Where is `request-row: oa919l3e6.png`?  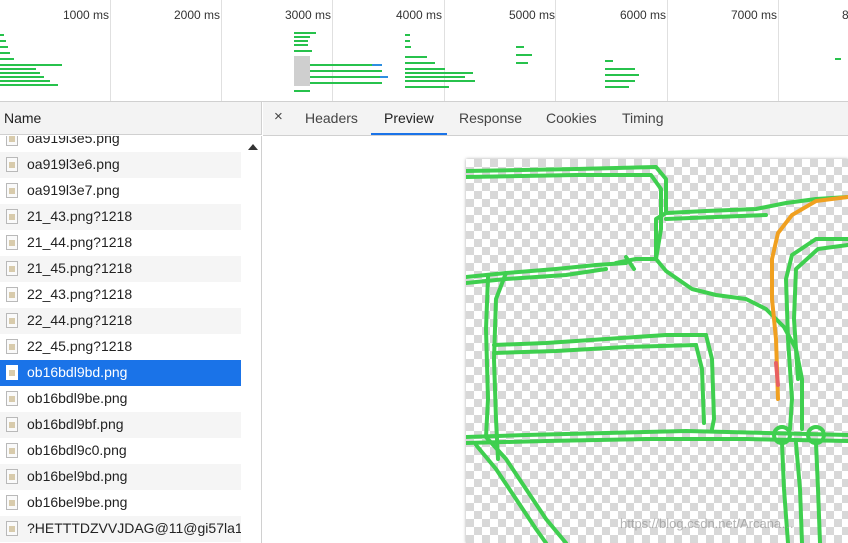
request-row: oa919l3e6.png is located at coordinates (120, 165).